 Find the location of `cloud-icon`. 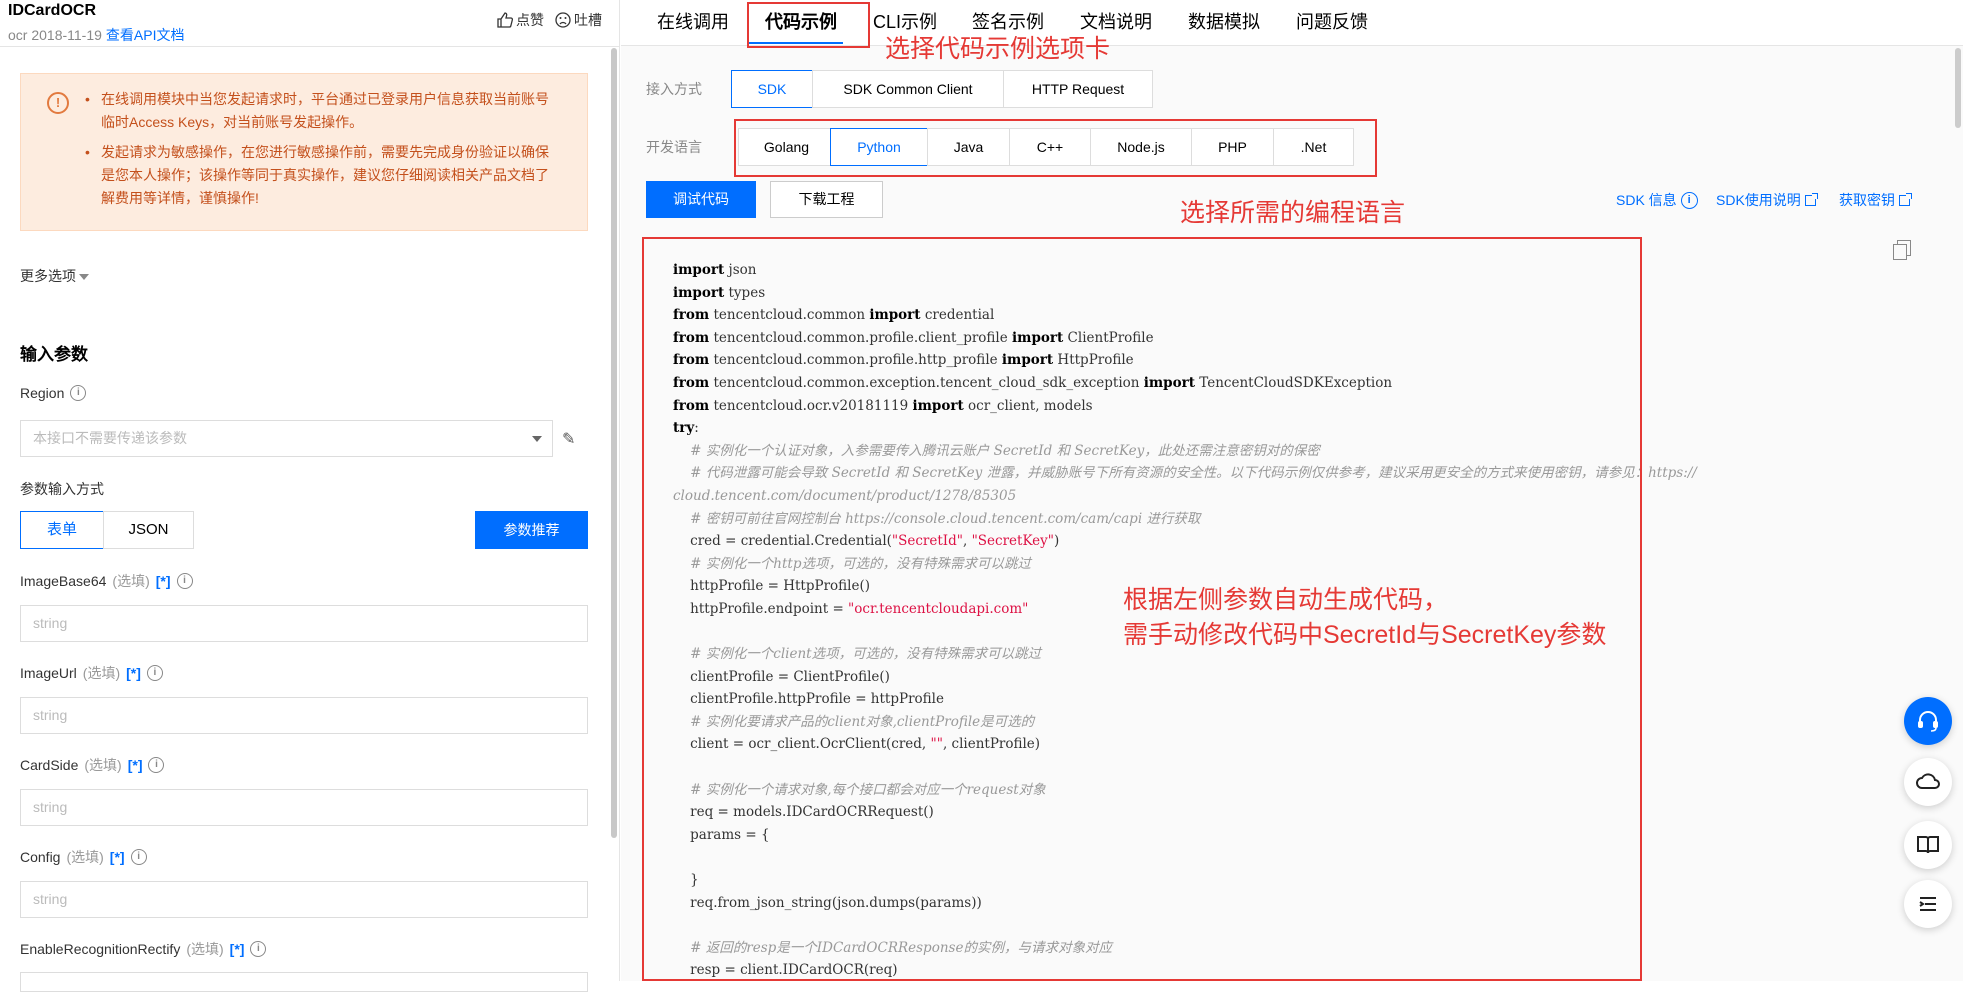

cloud-icon is located at coordinates (1928, 781).